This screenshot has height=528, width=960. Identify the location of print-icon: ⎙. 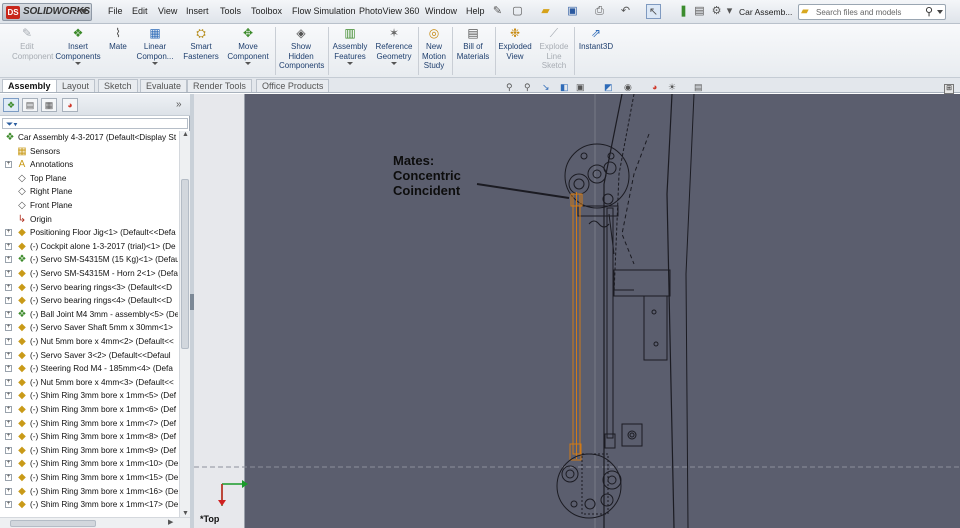
(599, 11).